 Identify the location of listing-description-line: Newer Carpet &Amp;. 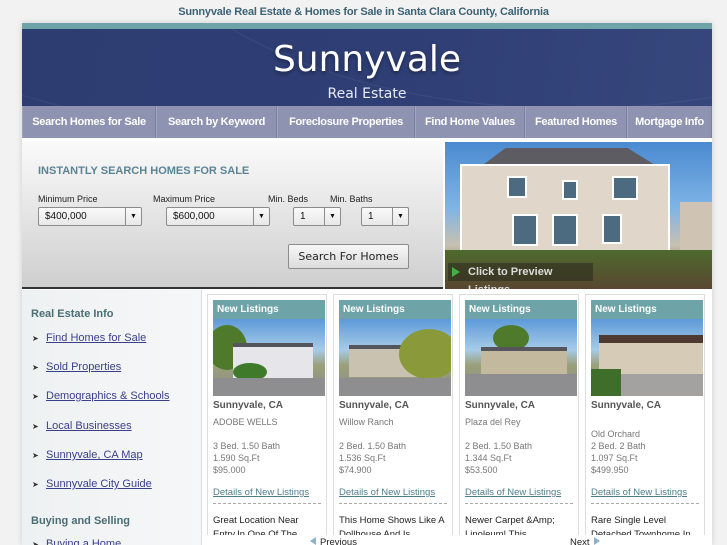
(510, 520).